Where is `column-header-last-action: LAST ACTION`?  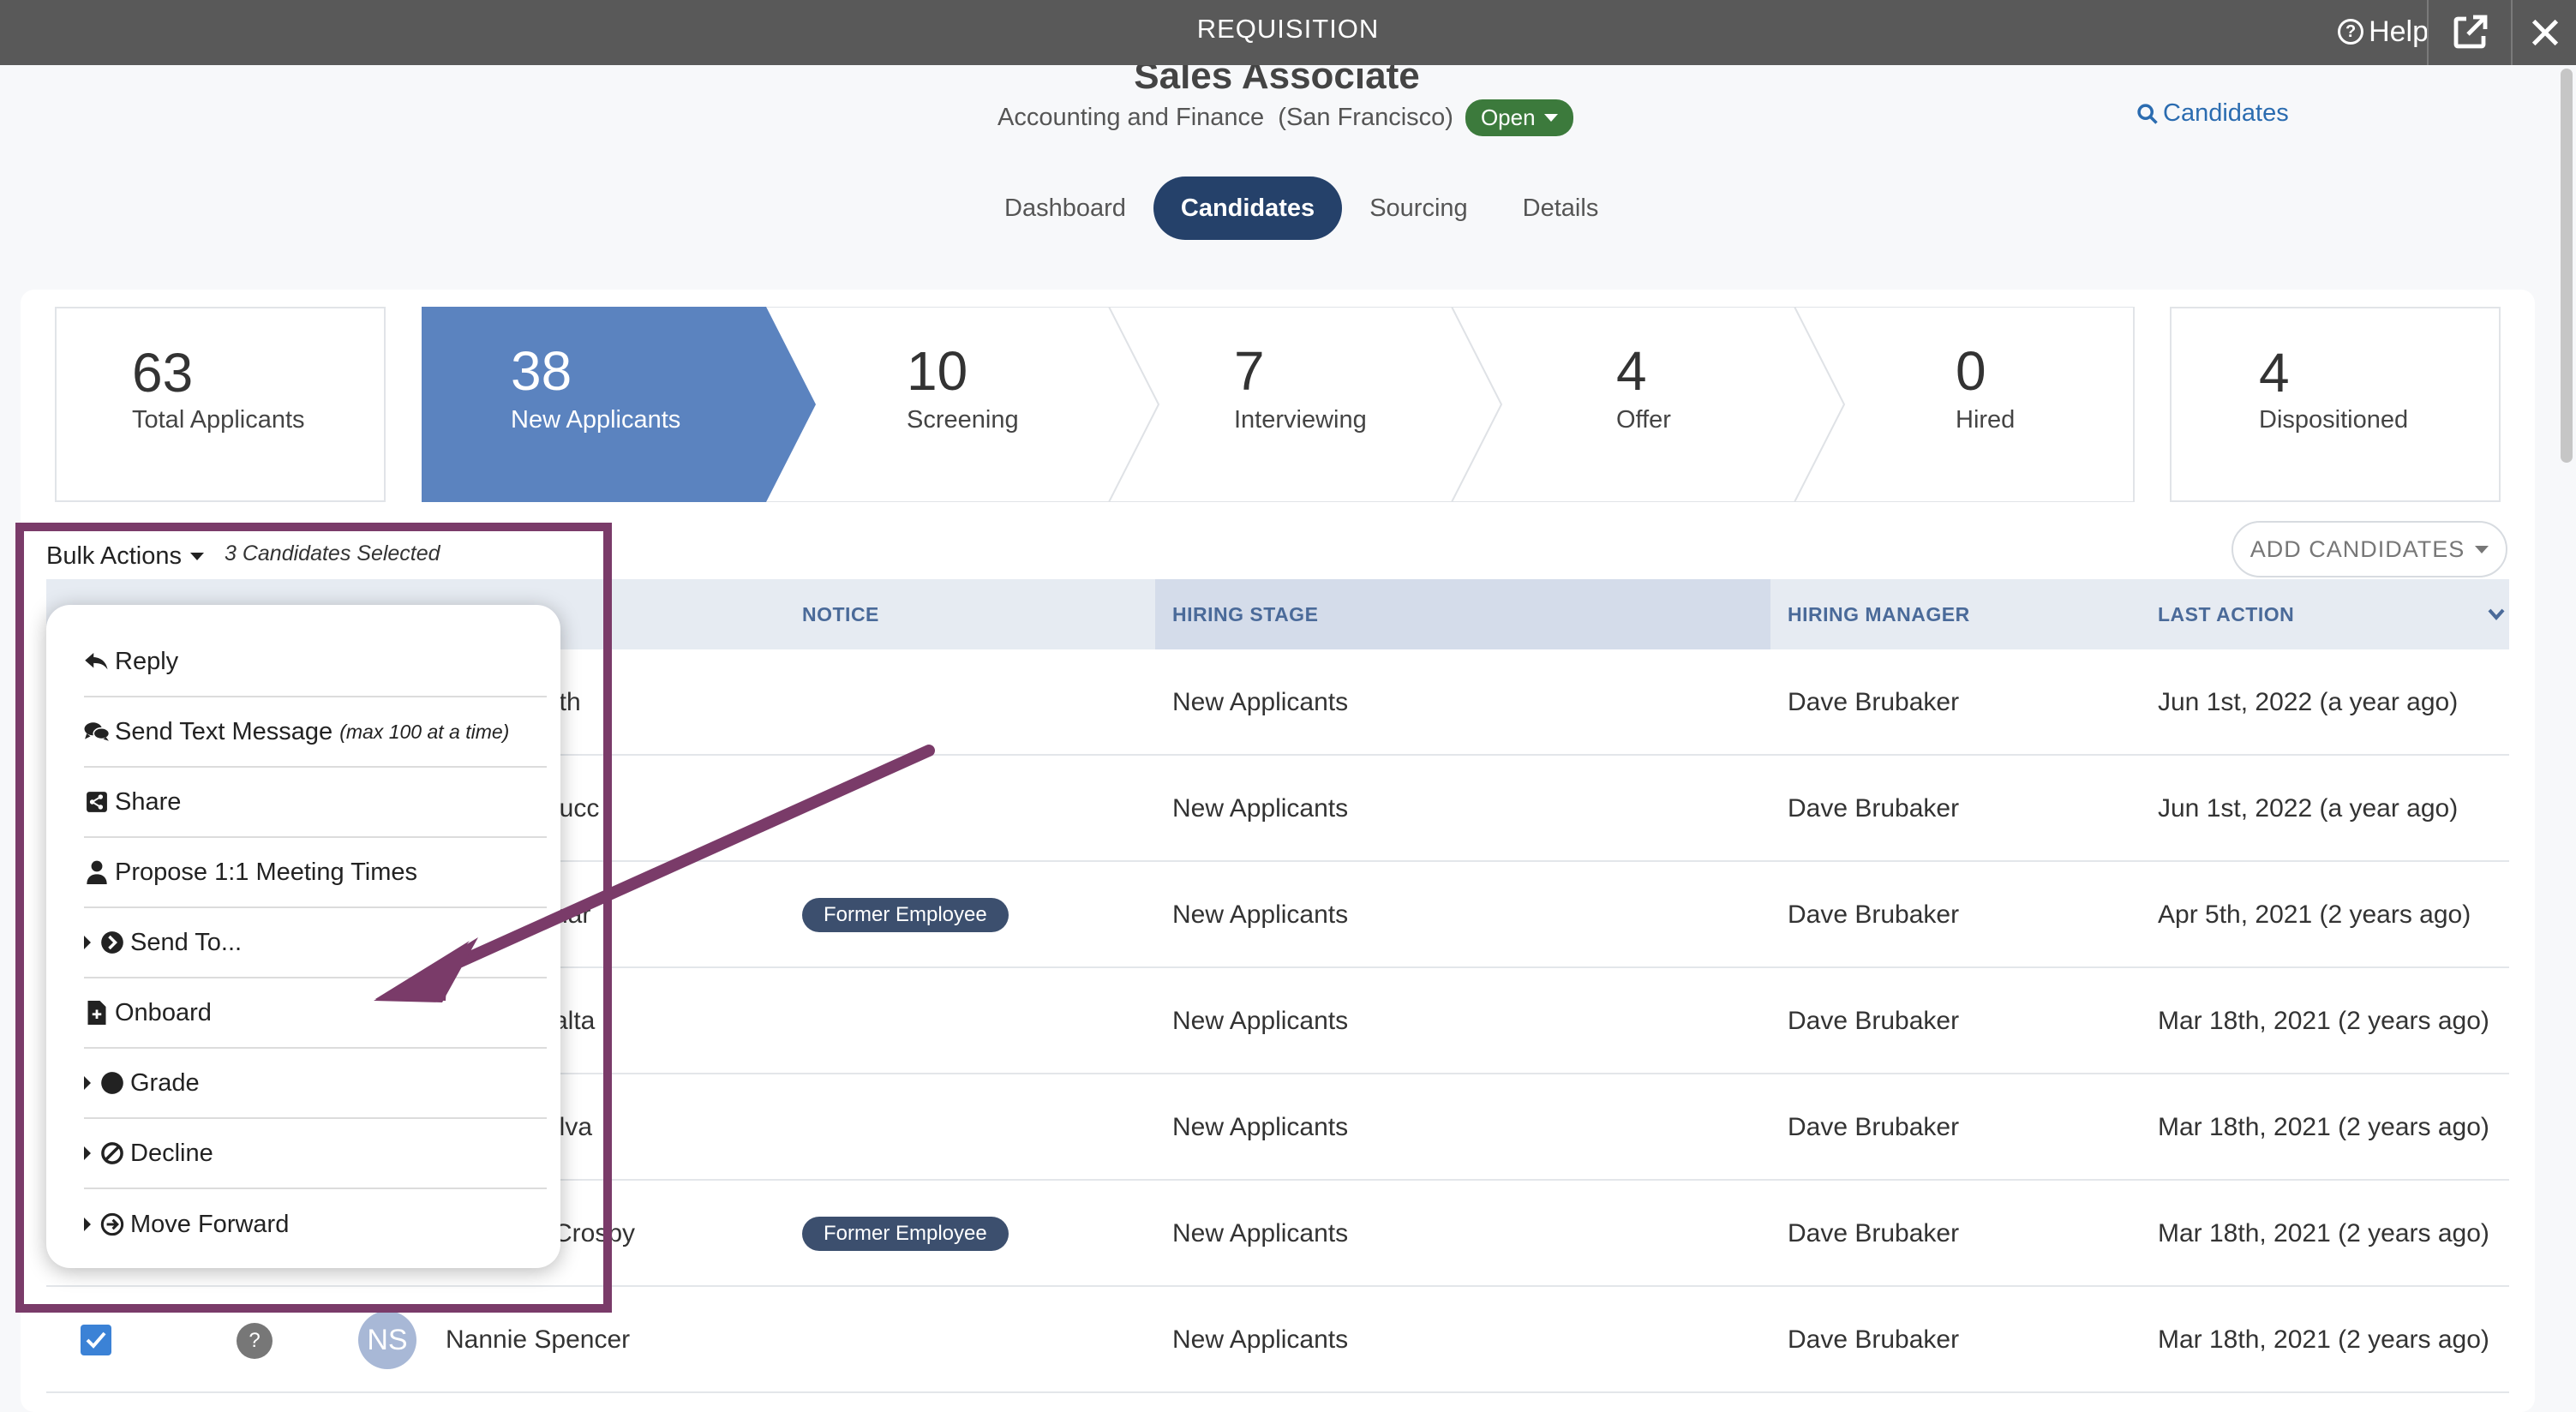
column-header-last-action: LAST ACTION is located at coordinates (2226, 614).